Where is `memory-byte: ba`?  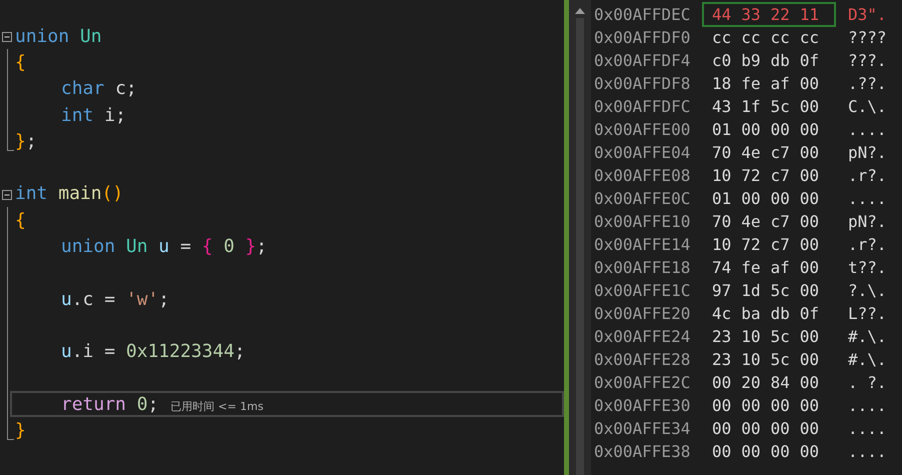 memory-byte: ba is located at coordinates (751, 313).